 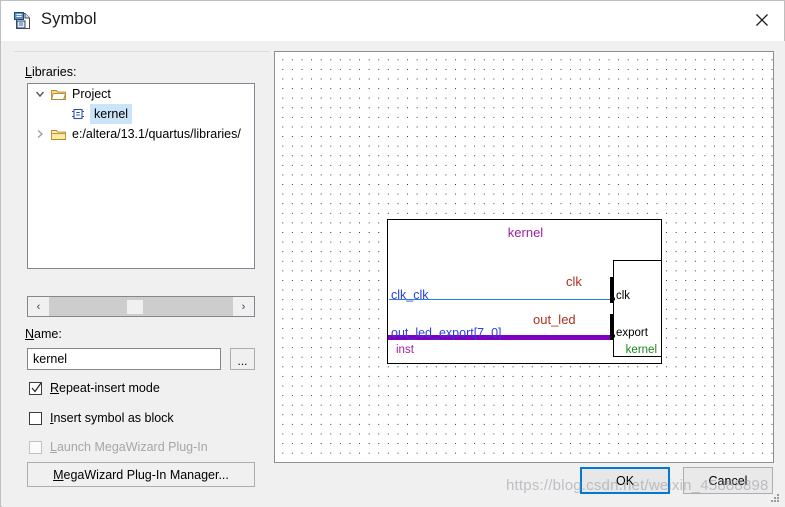 I want to click on scrollbar-track, so click(x=141, y=306).